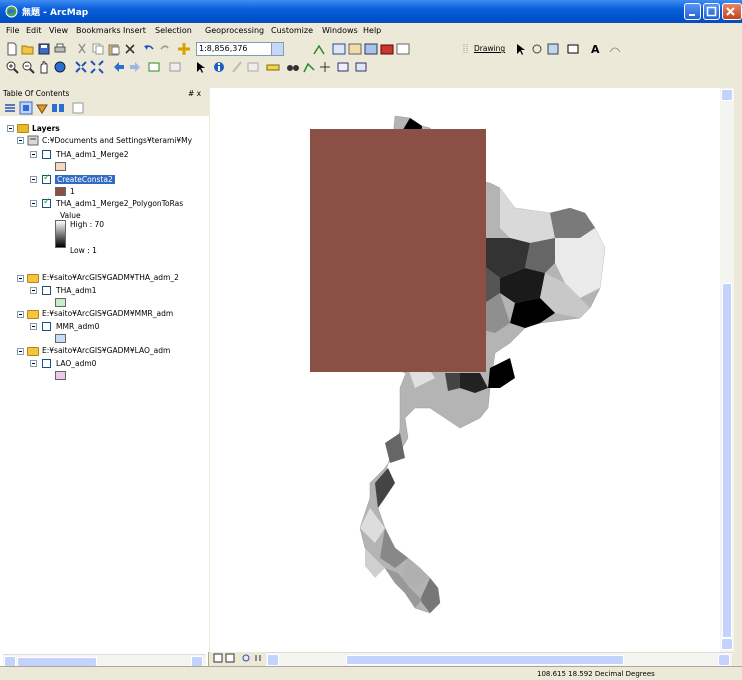 The width and height of the screenshot is (742, 680). I want to click on fixed-zoom-in-icon, so click(81, 67).